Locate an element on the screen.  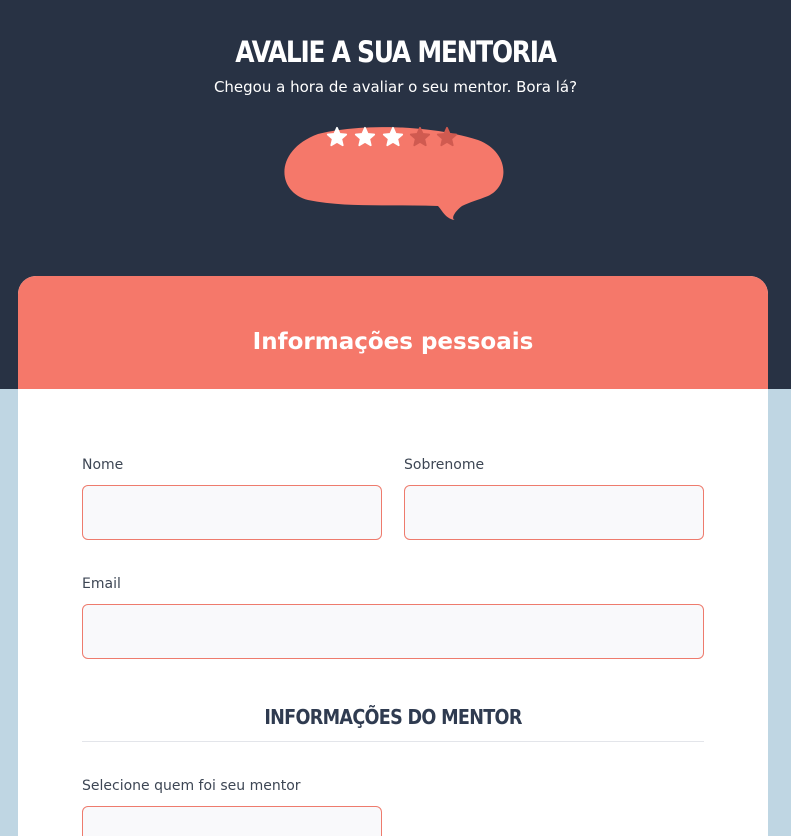
last-name-field is located at coordinates (554, 512).